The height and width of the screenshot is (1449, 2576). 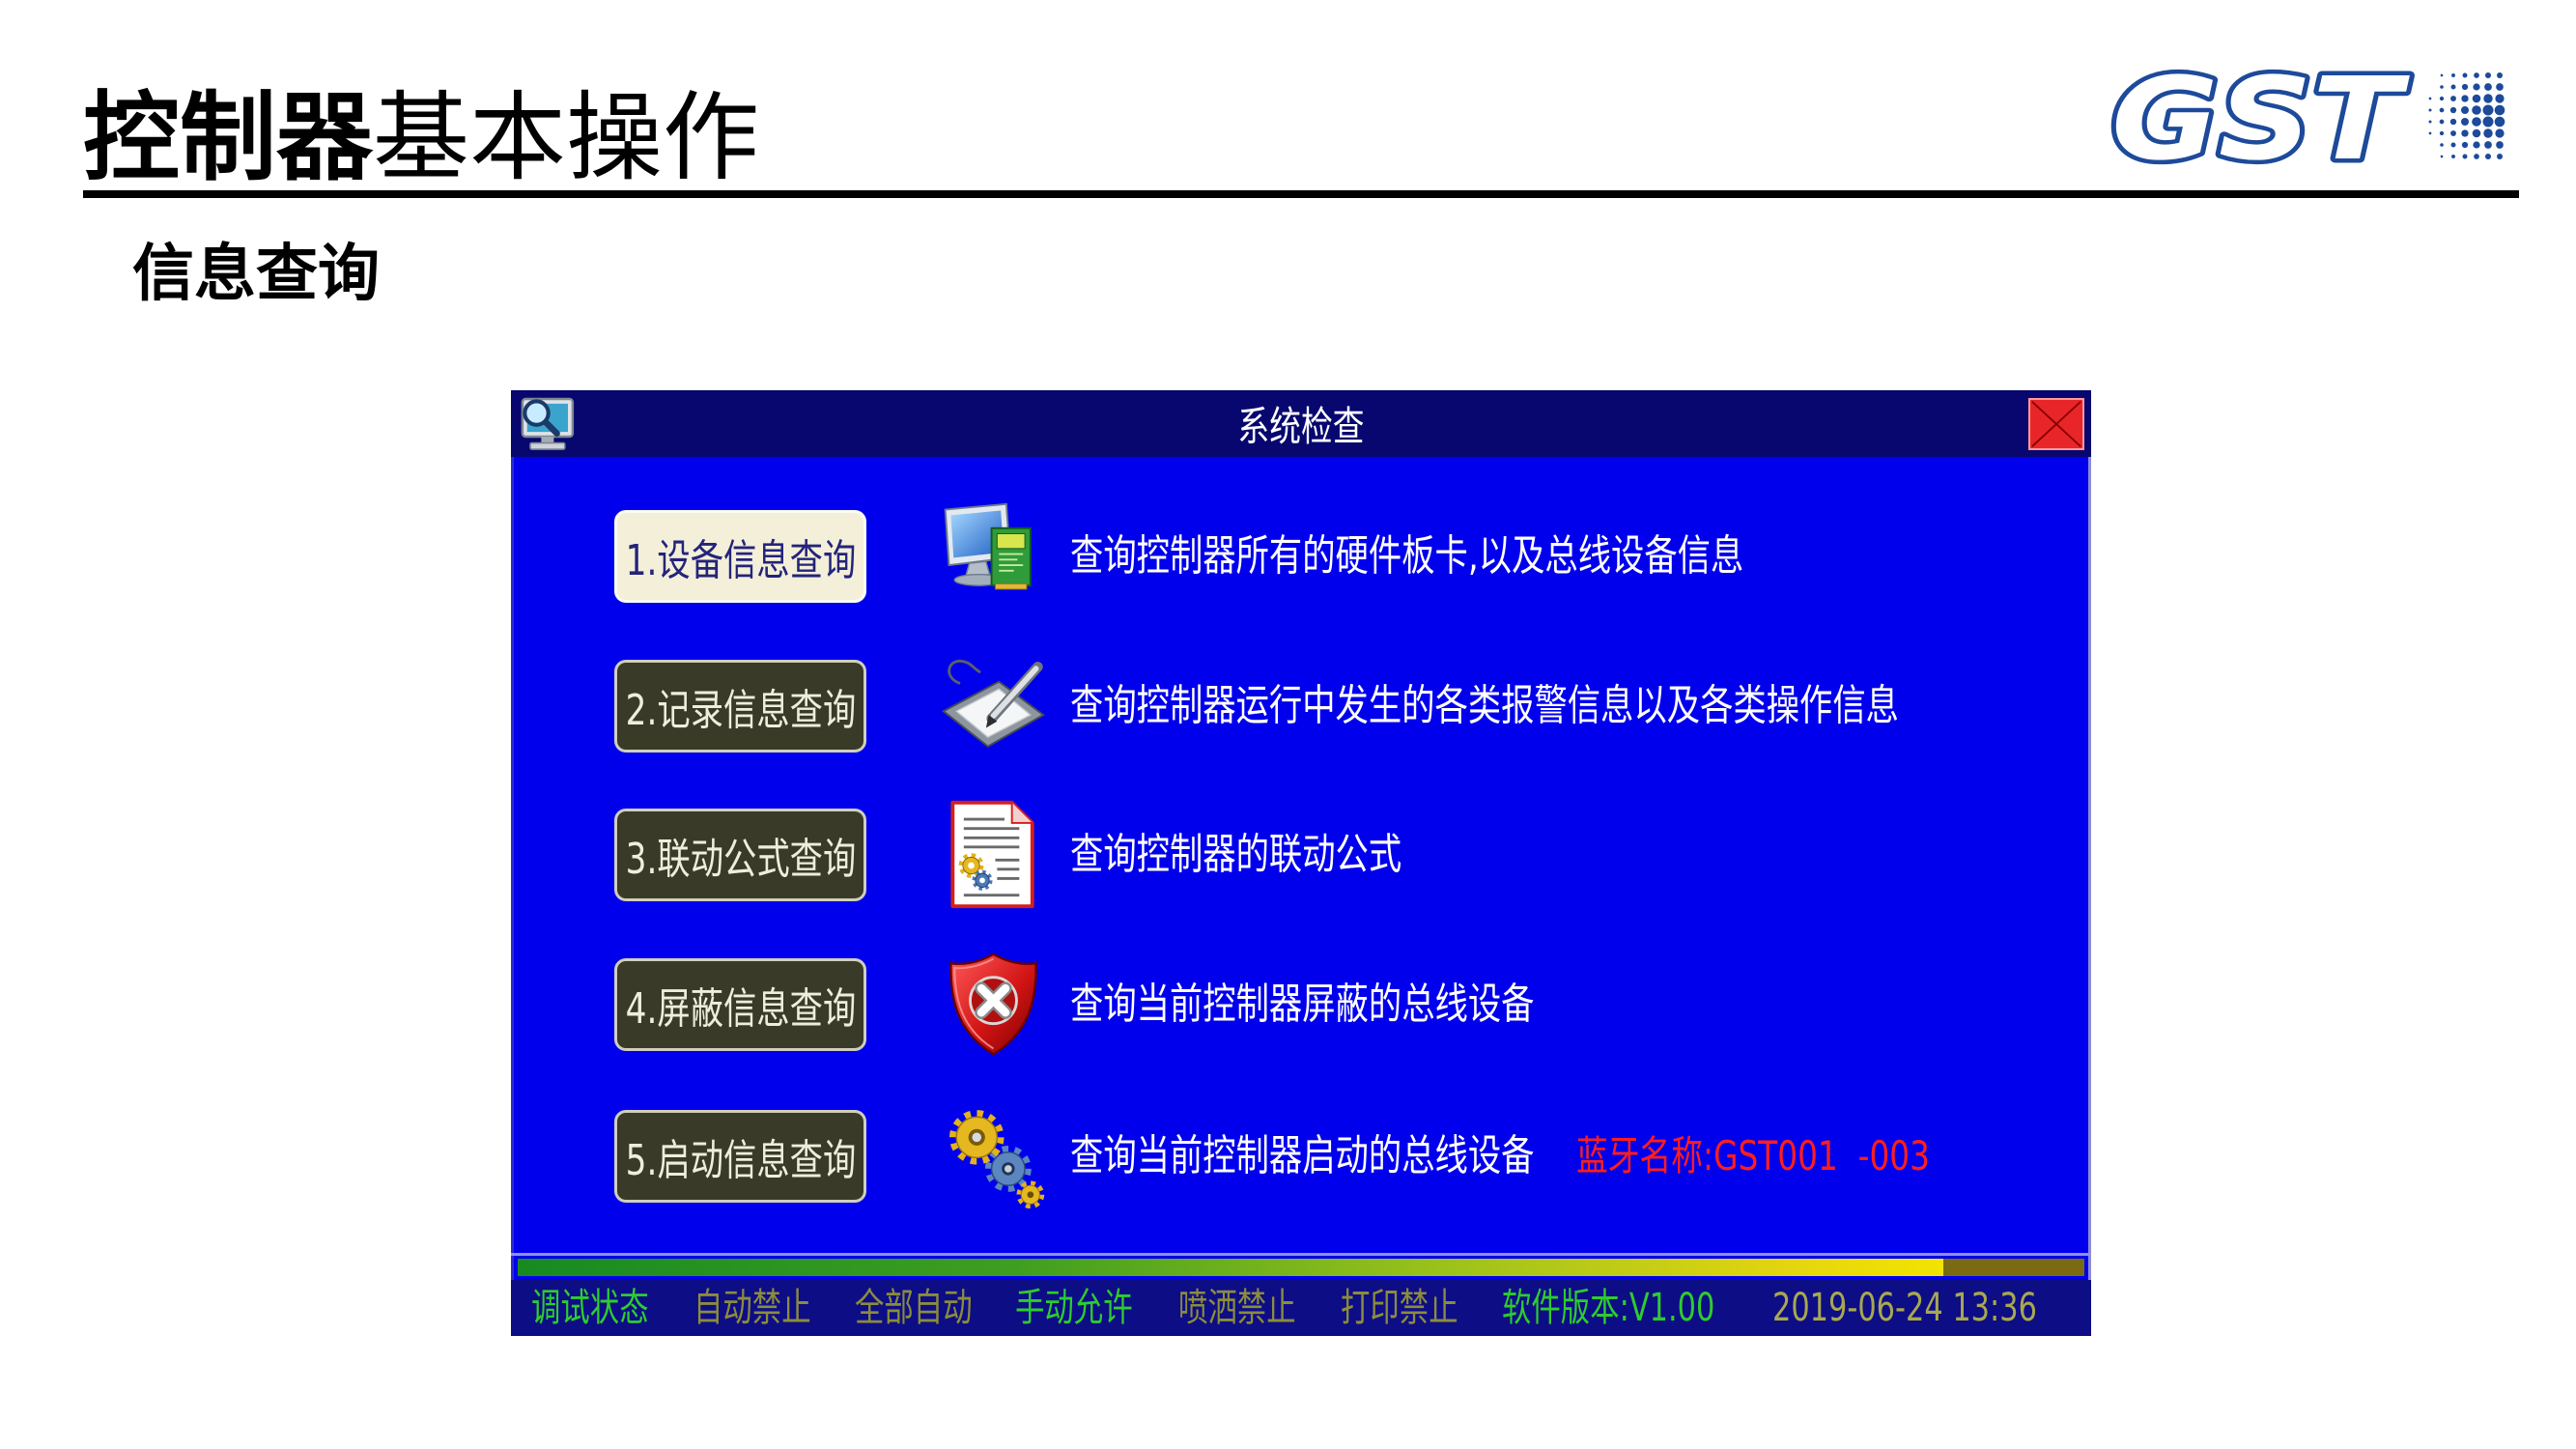 I want to click on title-divider, so click(x=1301, y=194).